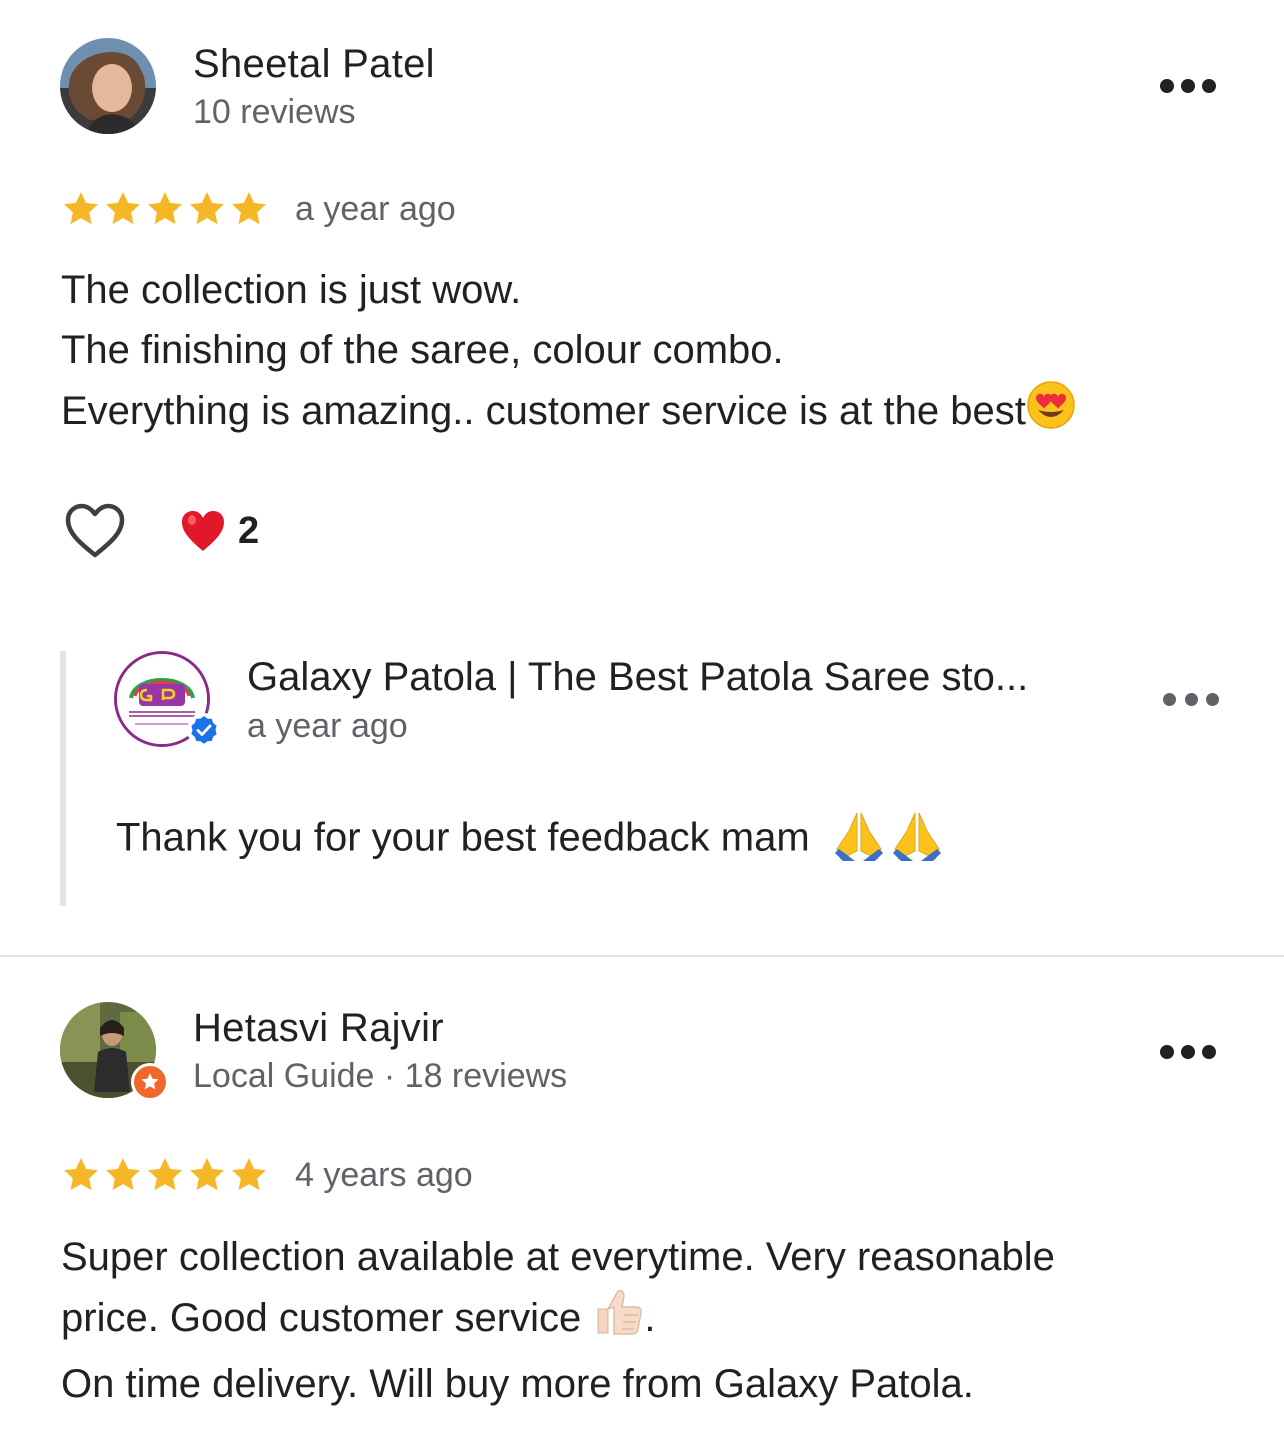  Describe the element at coordinates (63, 778) in the screenshot. I see `reply-indicator-bar` at that location.